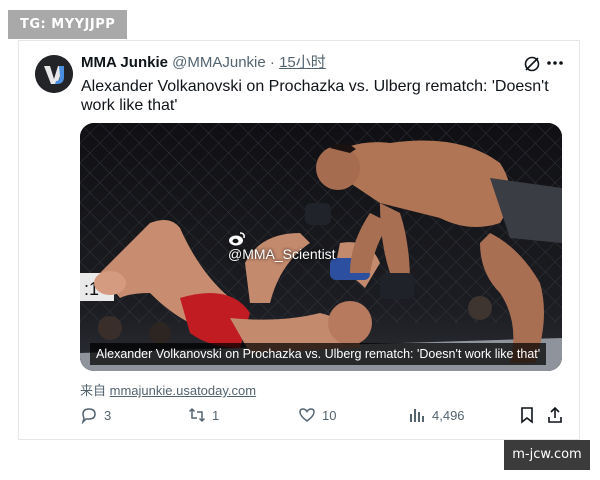  I want to click on share-button, so click(558, 415).